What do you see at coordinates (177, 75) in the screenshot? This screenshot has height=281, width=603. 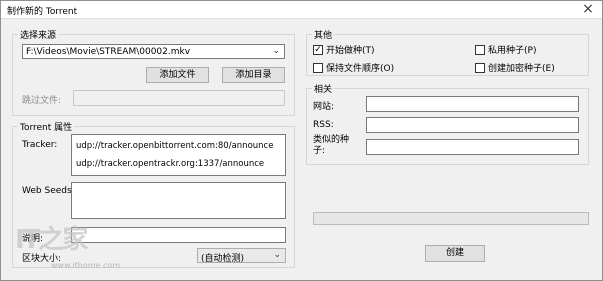 I see `add-file-button: 添加文件` at bounding box center [177, 75].